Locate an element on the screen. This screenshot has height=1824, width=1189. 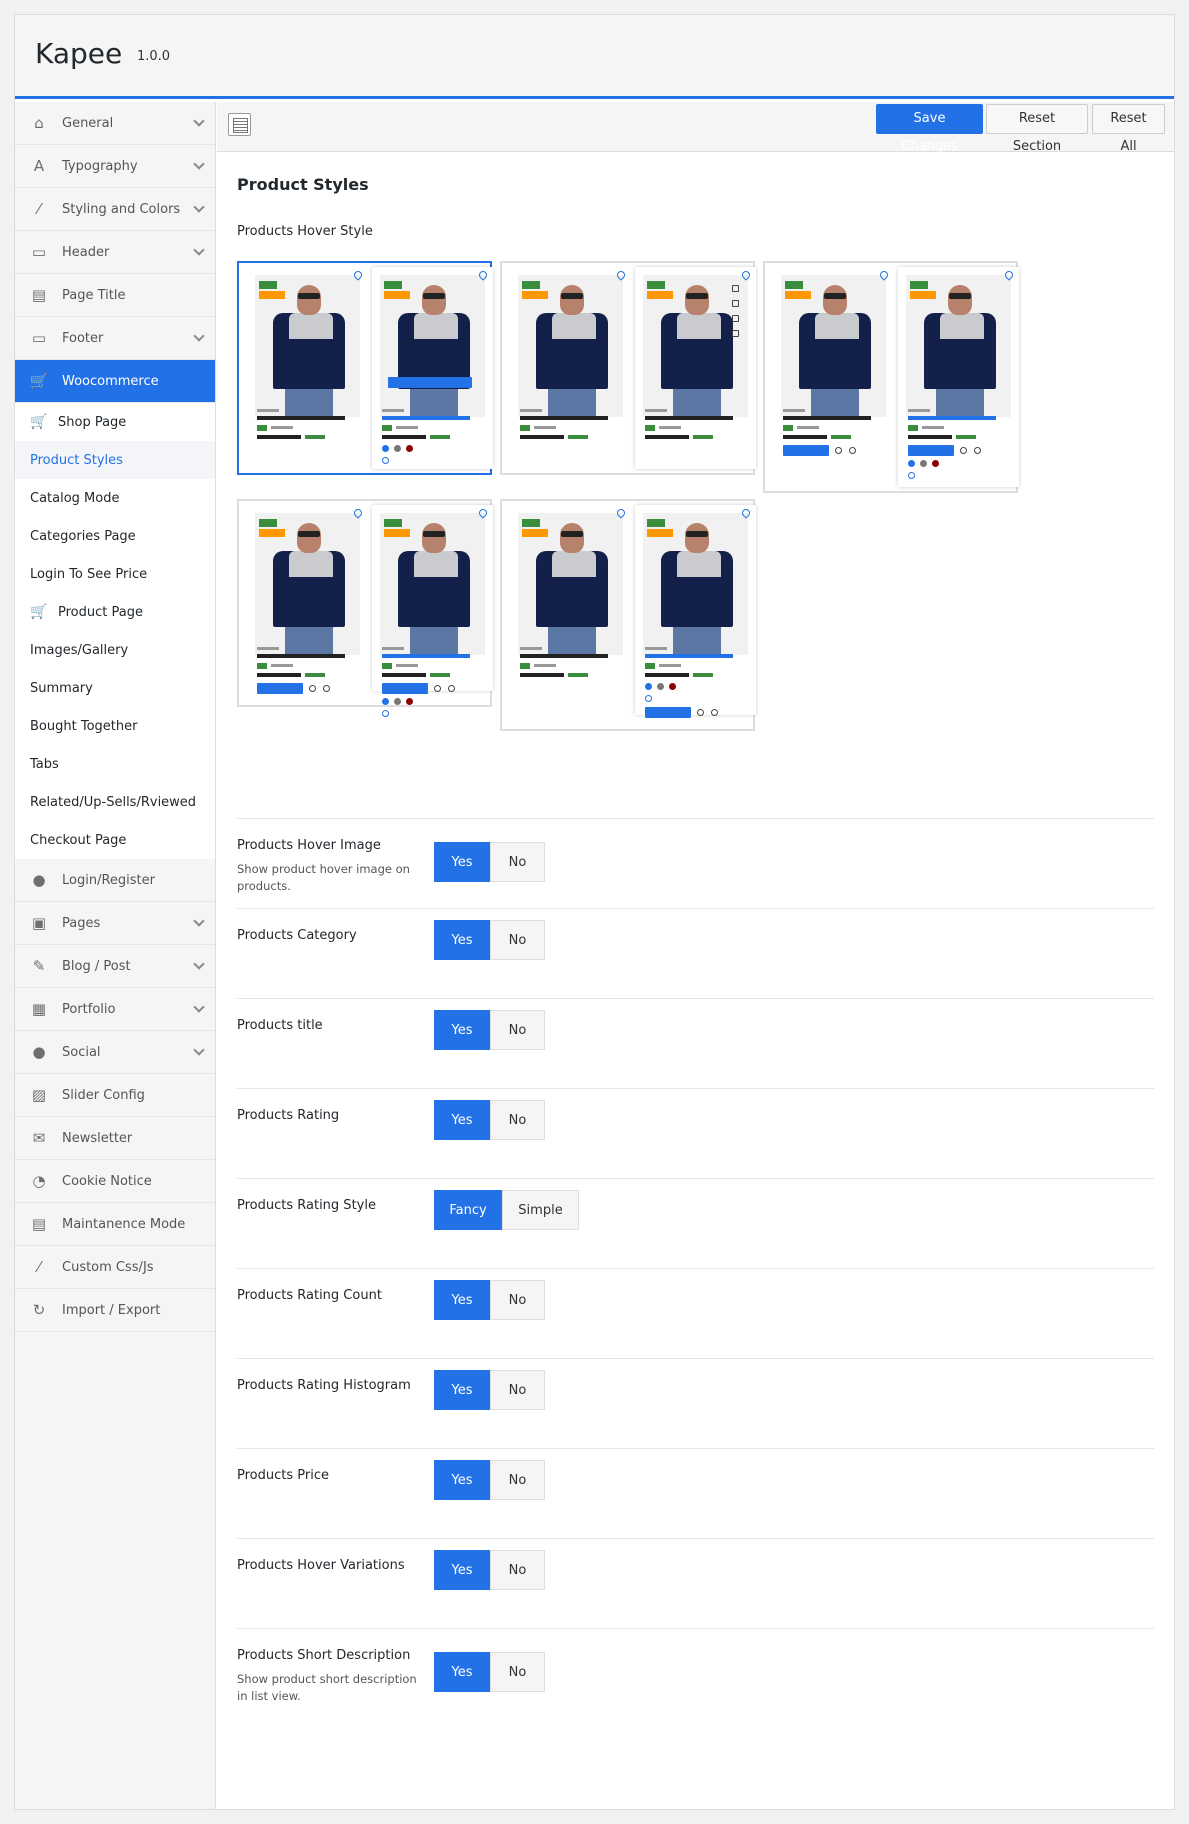
save-changes-button: Save Changes is located at coordinates (929, 129).